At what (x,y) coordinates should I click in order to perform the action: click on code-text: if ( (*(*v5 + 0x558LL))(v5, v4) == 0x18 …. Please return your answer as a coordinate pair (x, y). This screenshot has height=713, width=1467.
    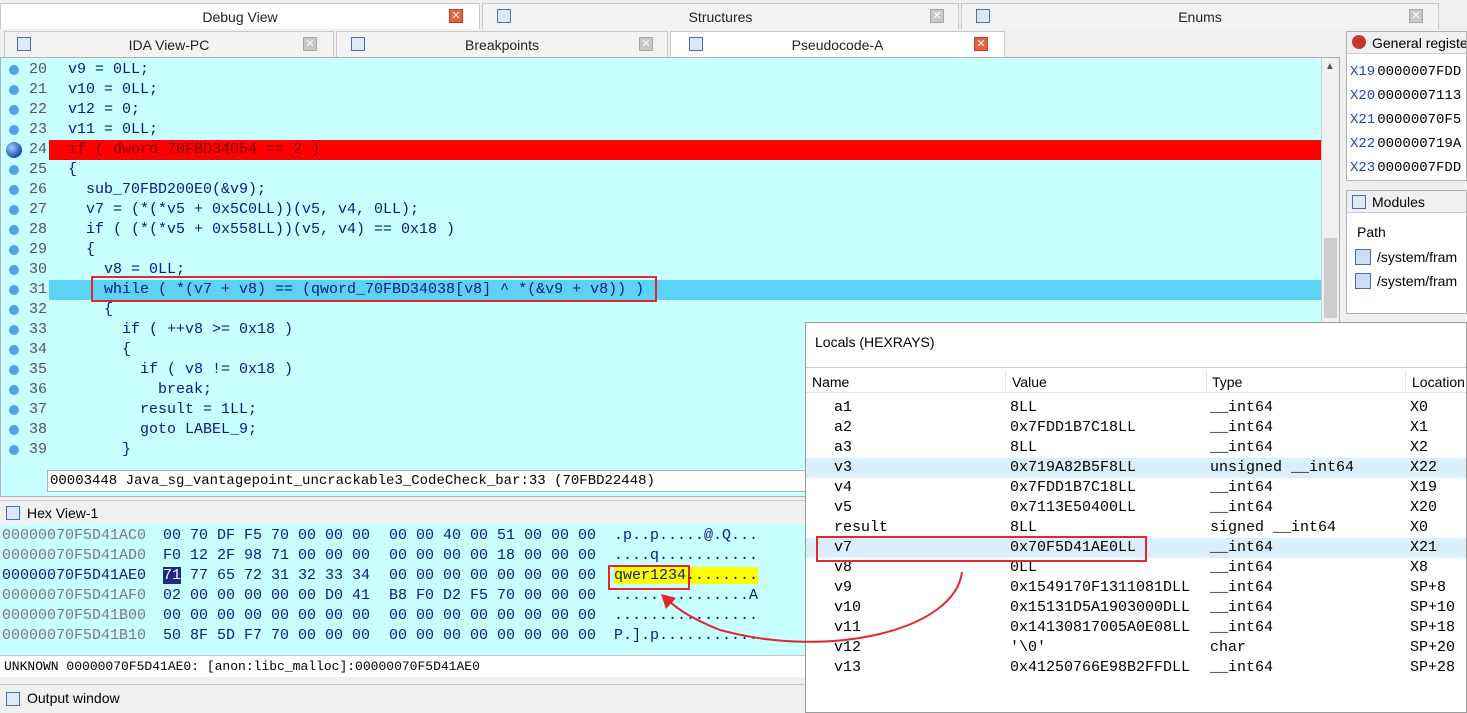
    Looking at the image, I should click on (262, 229).